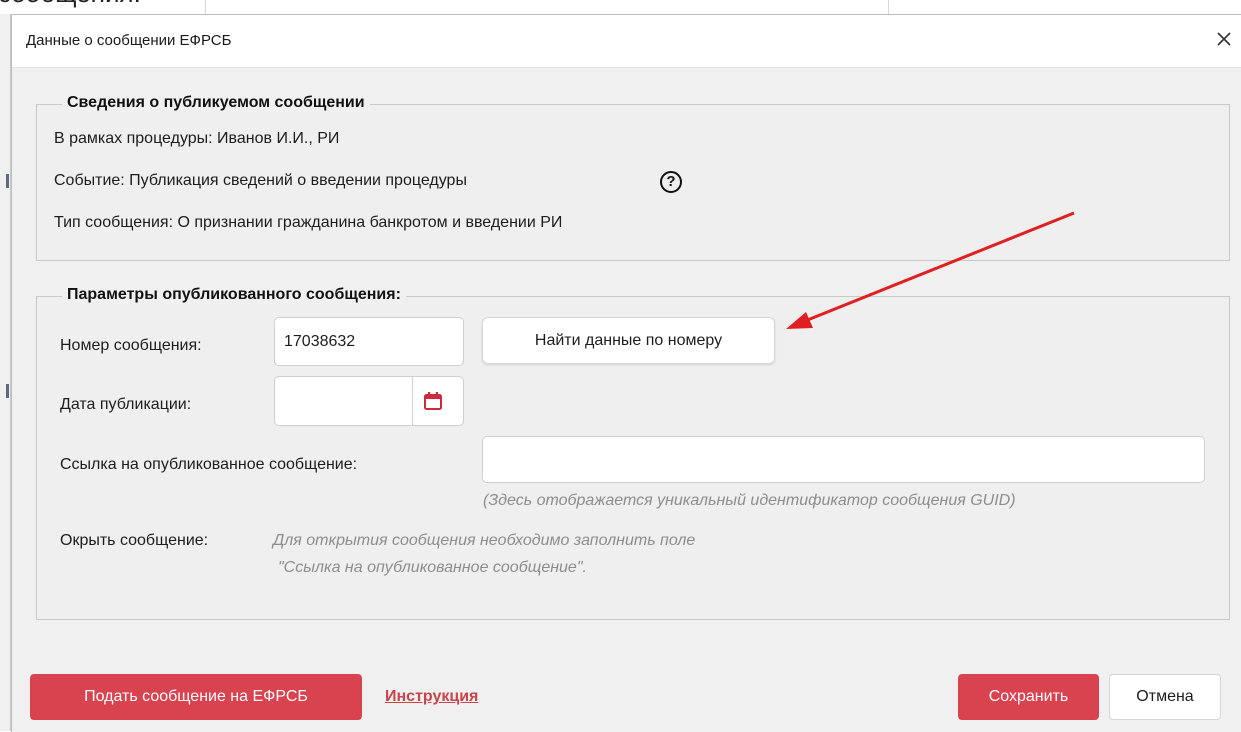  I want to click on message-number-input: 17038632, so click(369, 341).